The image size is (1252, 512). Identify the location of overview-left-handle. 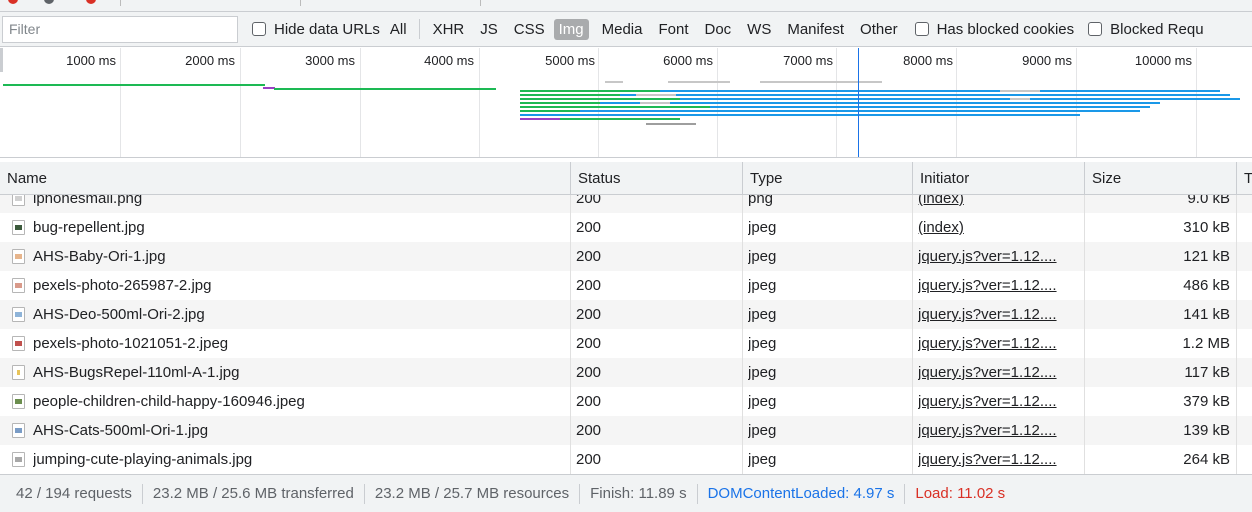
(1, 60).